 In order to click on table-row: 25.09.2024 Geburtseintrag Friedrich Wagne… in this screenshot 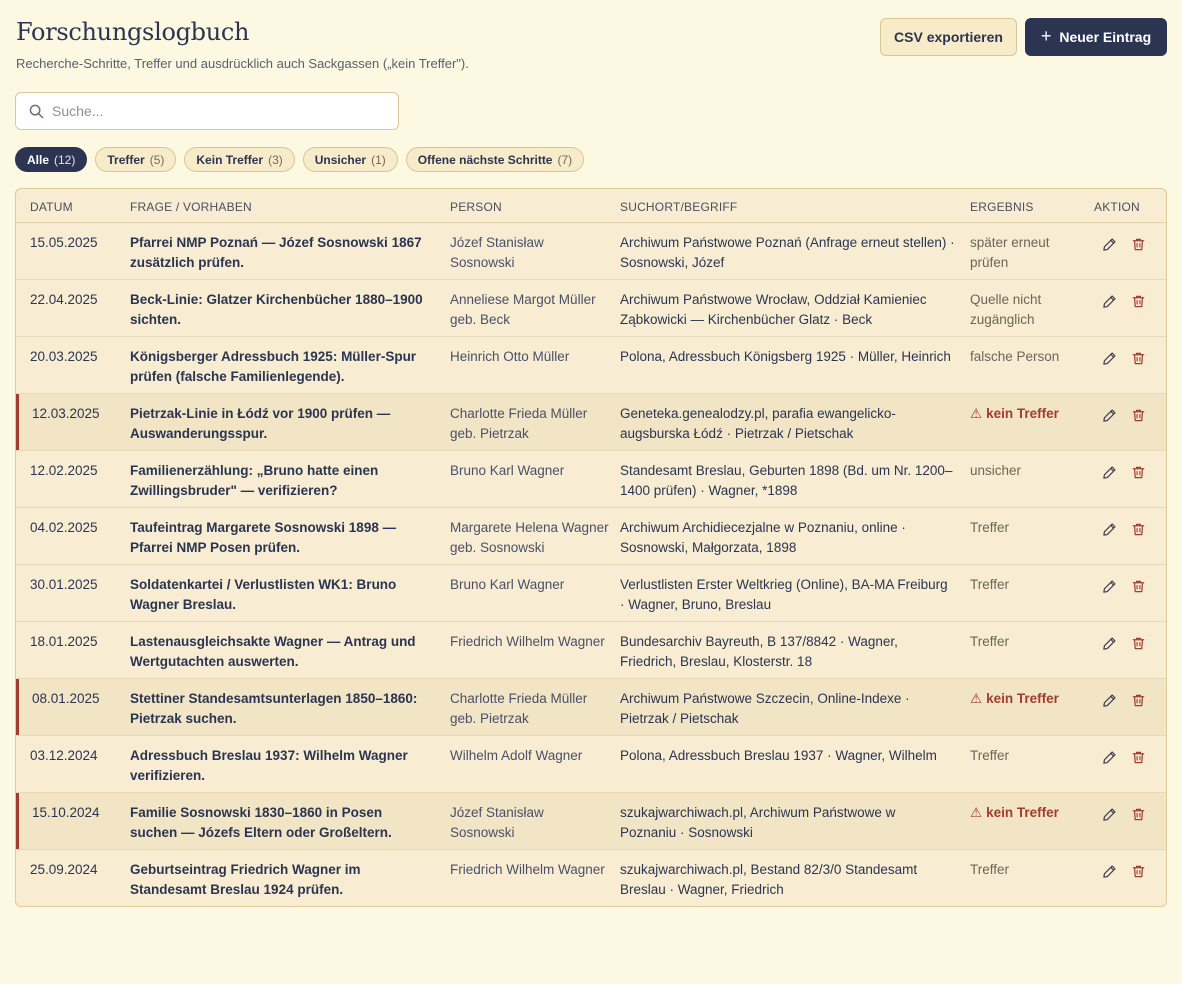, I will do `click(591, 878)`.